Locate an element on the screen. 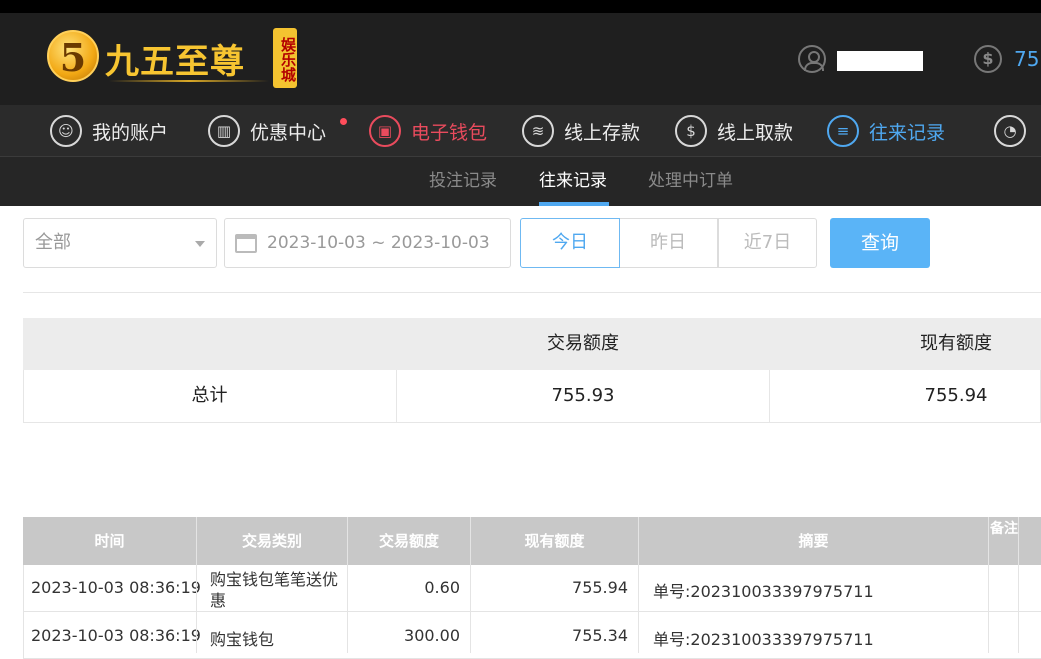  brand-logo: 5 九五至尊 娱乐城 is located at coordinates (173, 59).